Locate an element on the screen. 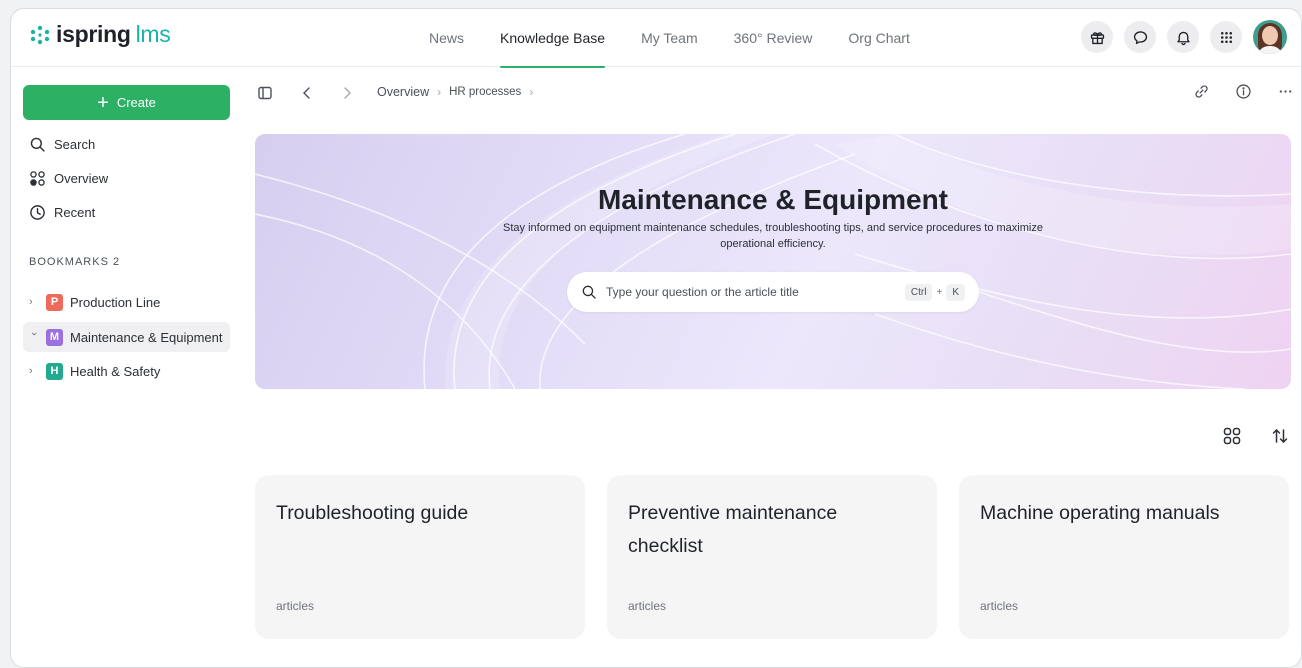 The image size is (1302, 668). ispring-logo-icon is located at coordinates (40, 34).